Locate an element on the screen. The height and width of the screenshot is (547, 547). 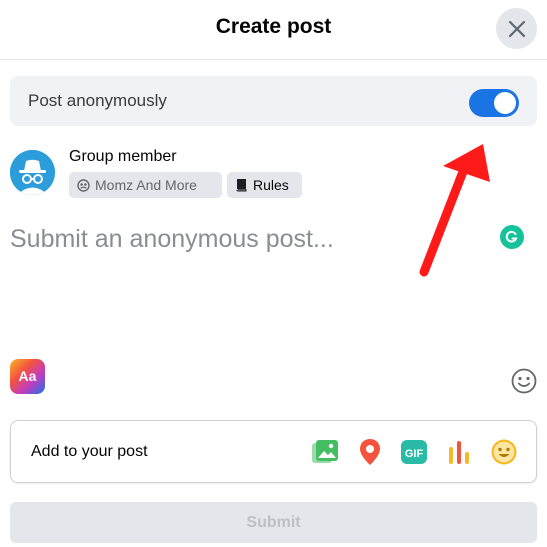
rules-chip: Rules is located at coordinates (264, 185).